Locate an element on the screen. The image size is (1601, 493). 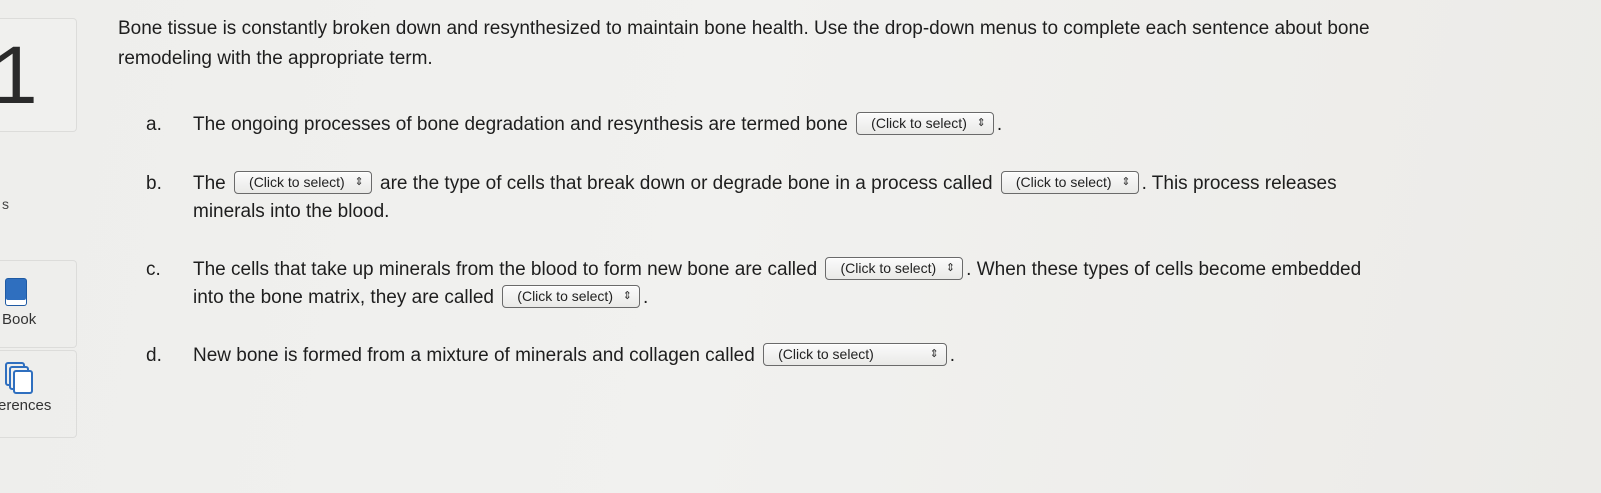
bone-matrix-dropdown: (Click to select) ⇕ is located at coordinates (855, 354).